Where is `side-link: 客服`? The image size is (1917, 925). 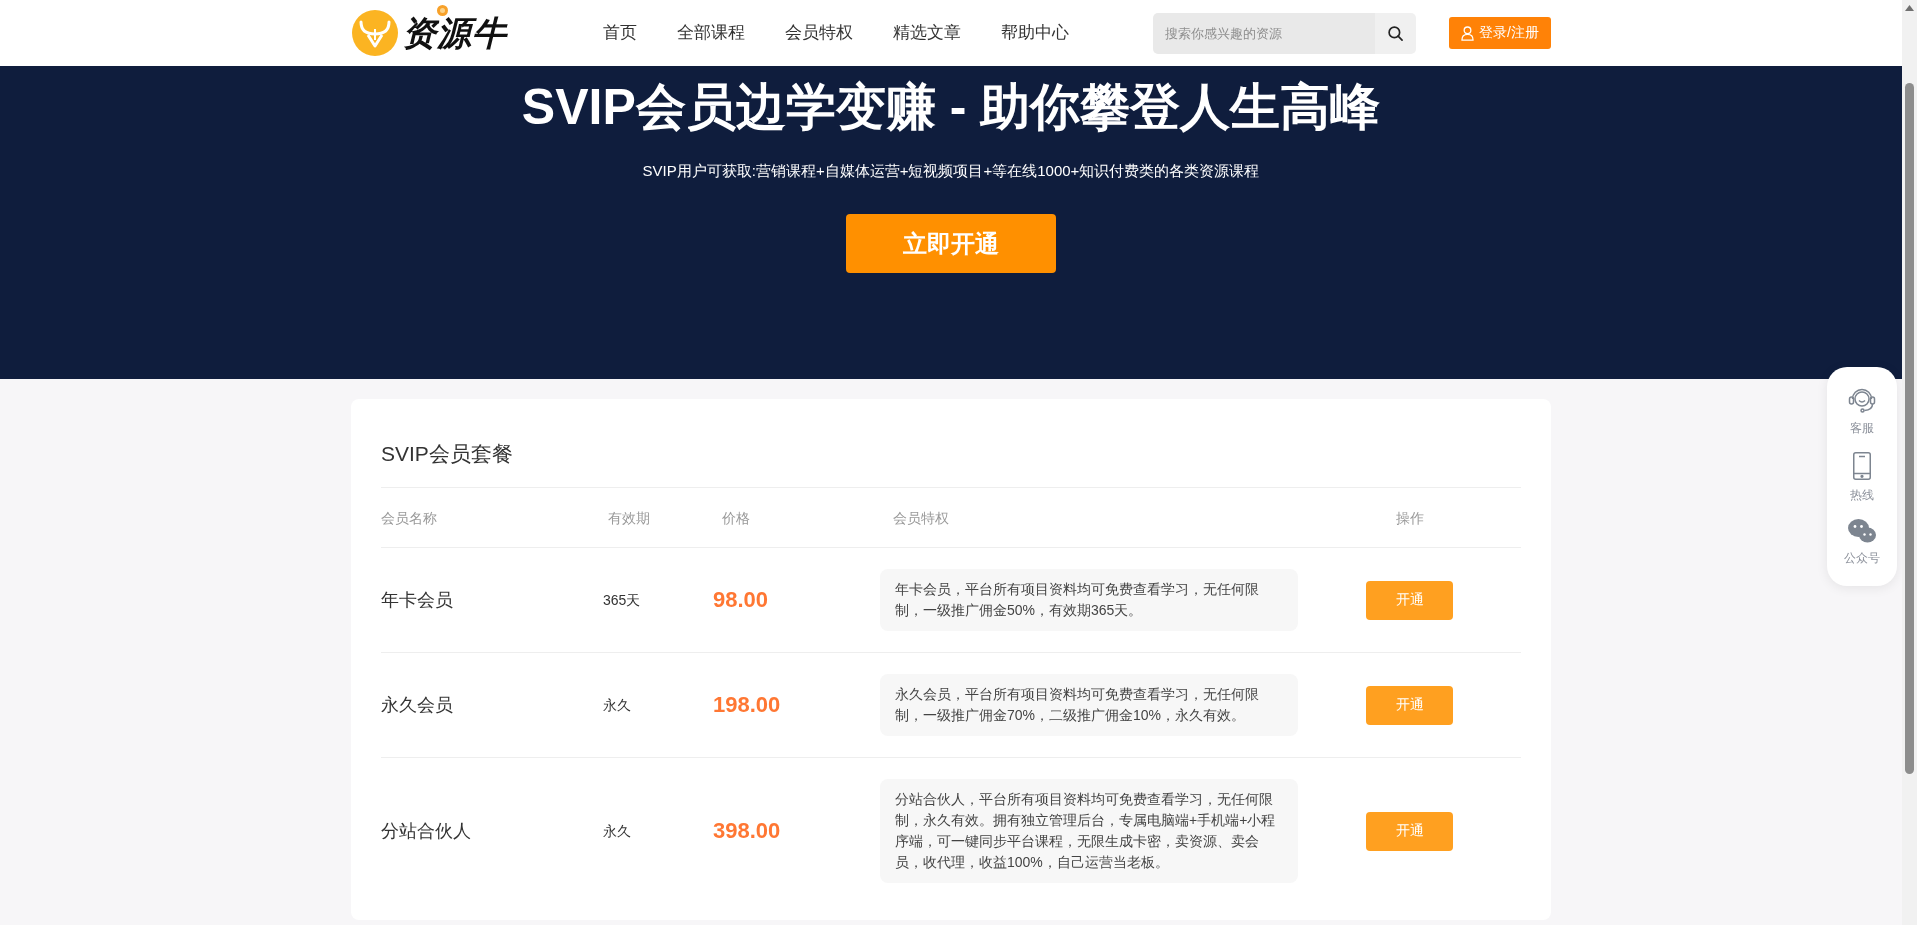 side-link: 客服 is located at coordinates (1862, 410).